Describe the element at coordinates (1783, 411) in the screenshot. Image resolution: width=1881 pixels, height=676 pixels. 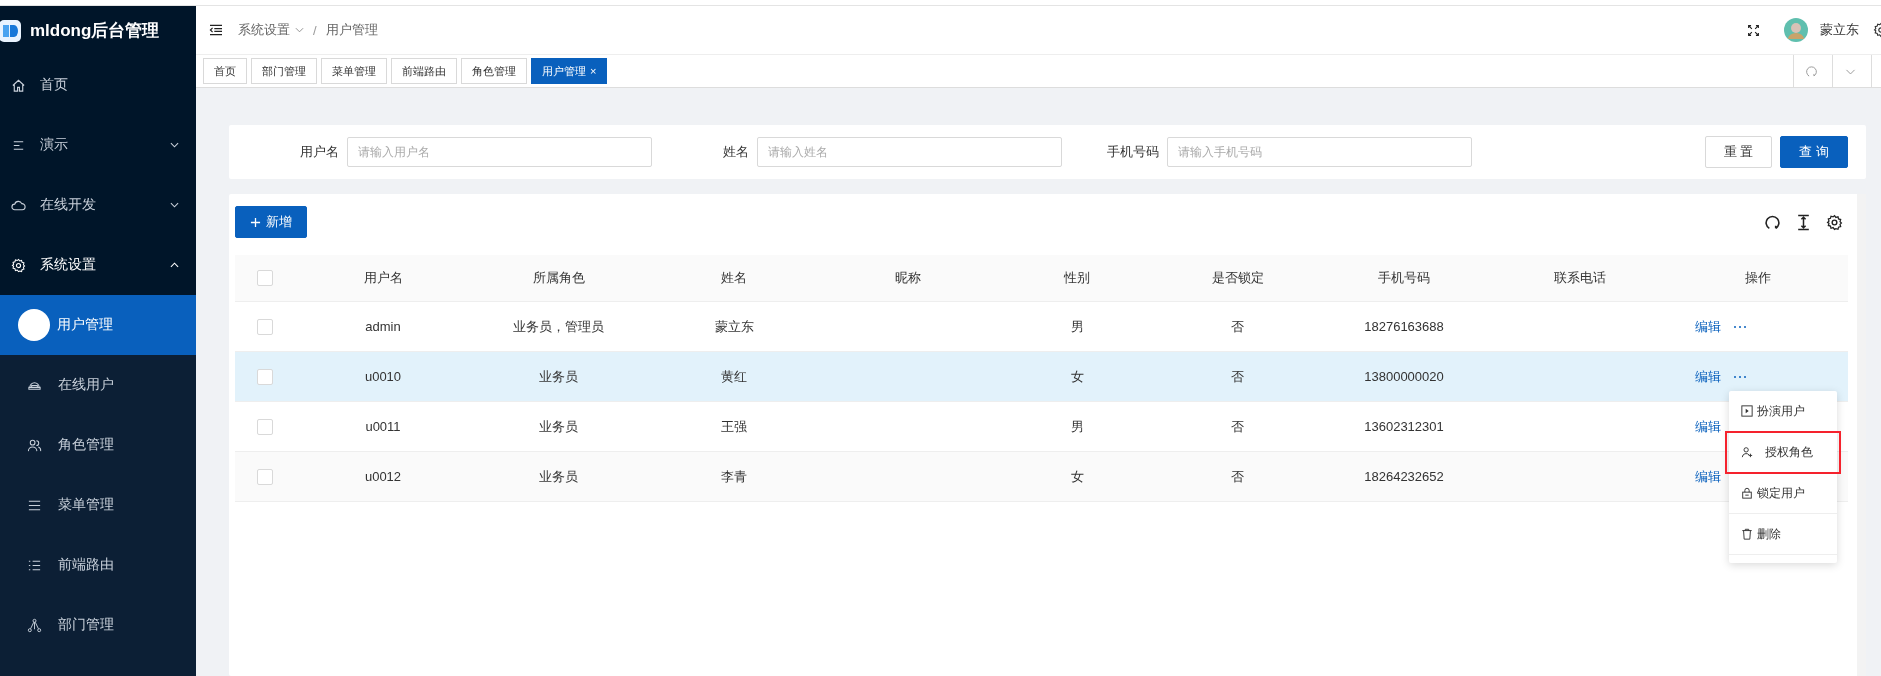
I see `menu-item: 扮演用户` at that location.